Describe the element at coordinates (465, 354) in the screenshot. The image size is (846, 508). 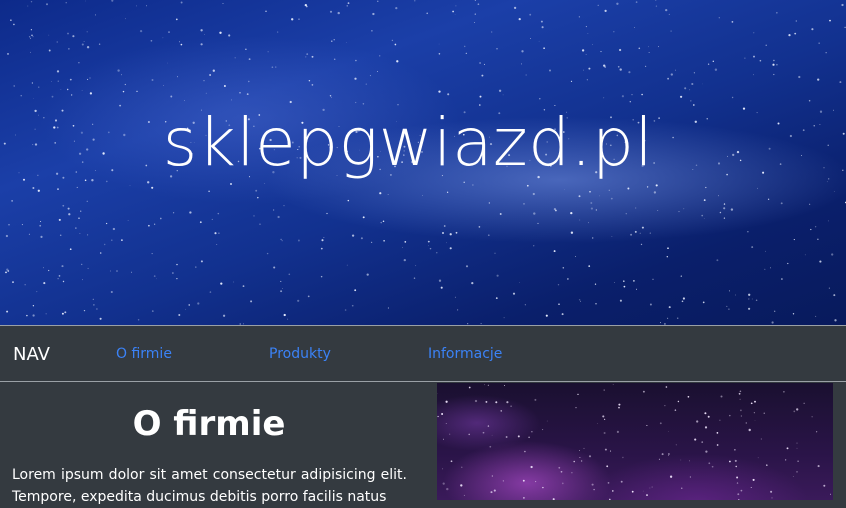
I see `nav-link-informacje: Informacje` at that location.